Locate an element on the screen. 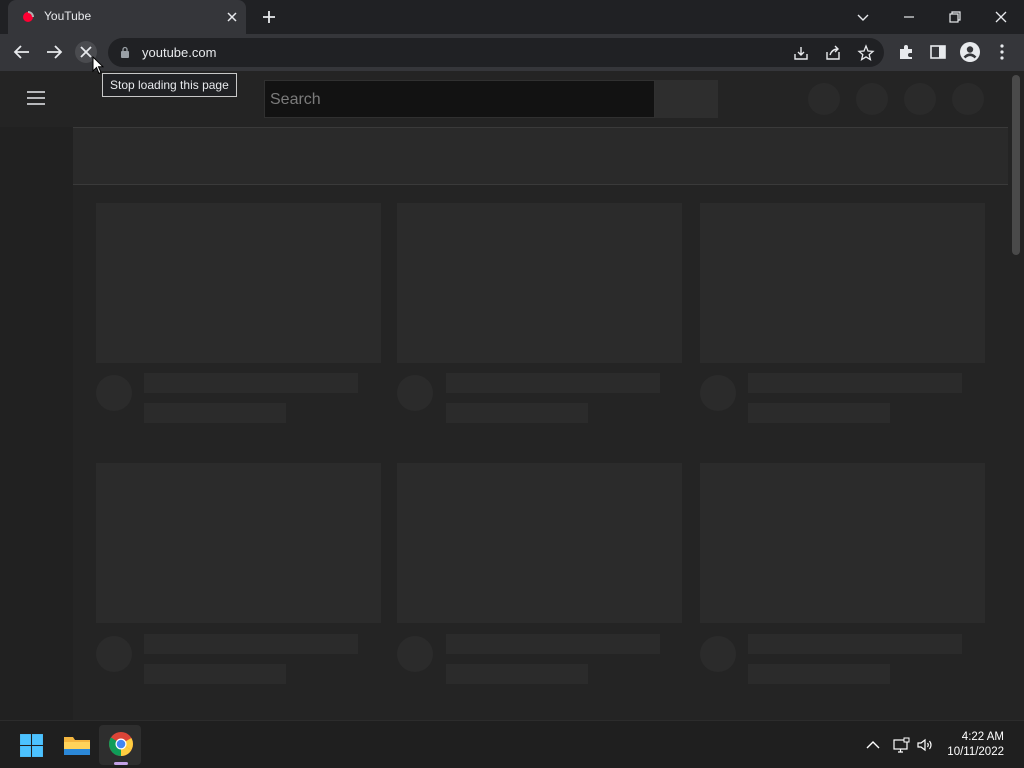 This screenshot has height=768, width=1024. search-input: Search is located at coordinates (459, 99).